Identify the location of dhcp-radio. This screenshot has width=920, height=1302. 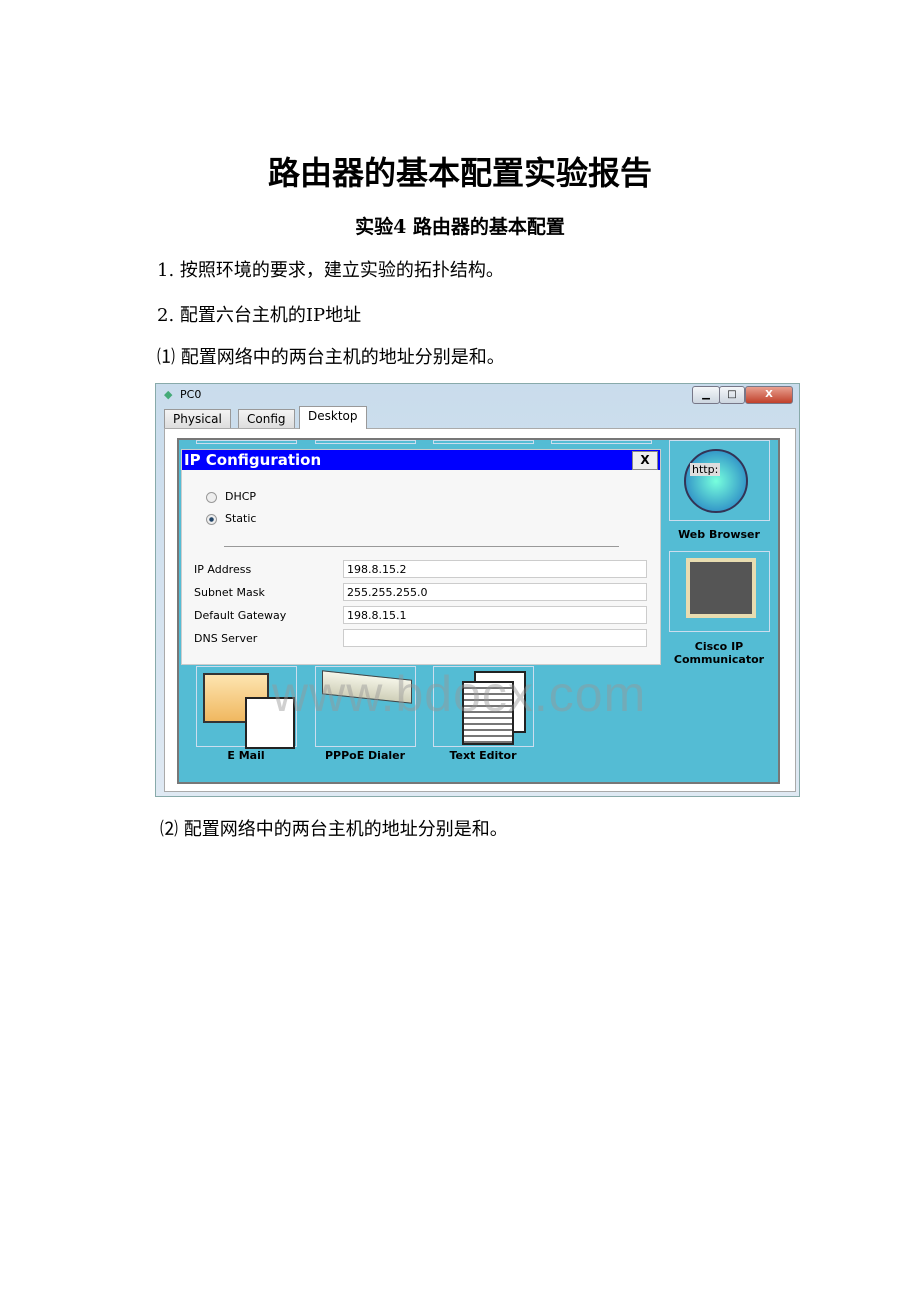
(211, 497).